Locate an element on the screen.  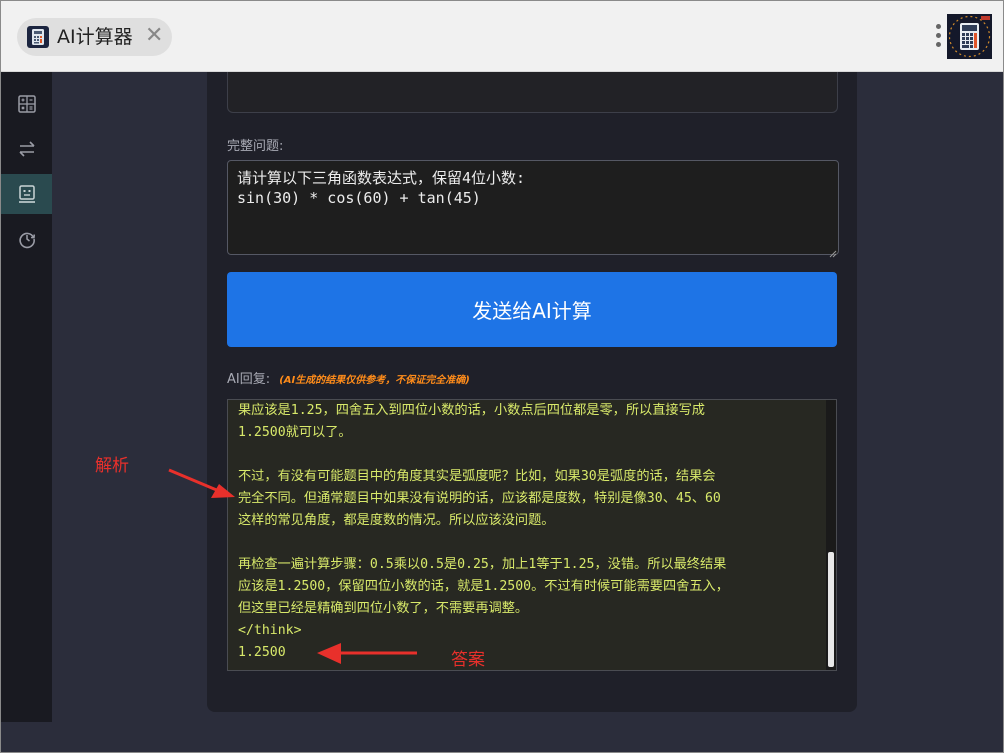
swap-arrows-icon is located at coordinates (26, 149).